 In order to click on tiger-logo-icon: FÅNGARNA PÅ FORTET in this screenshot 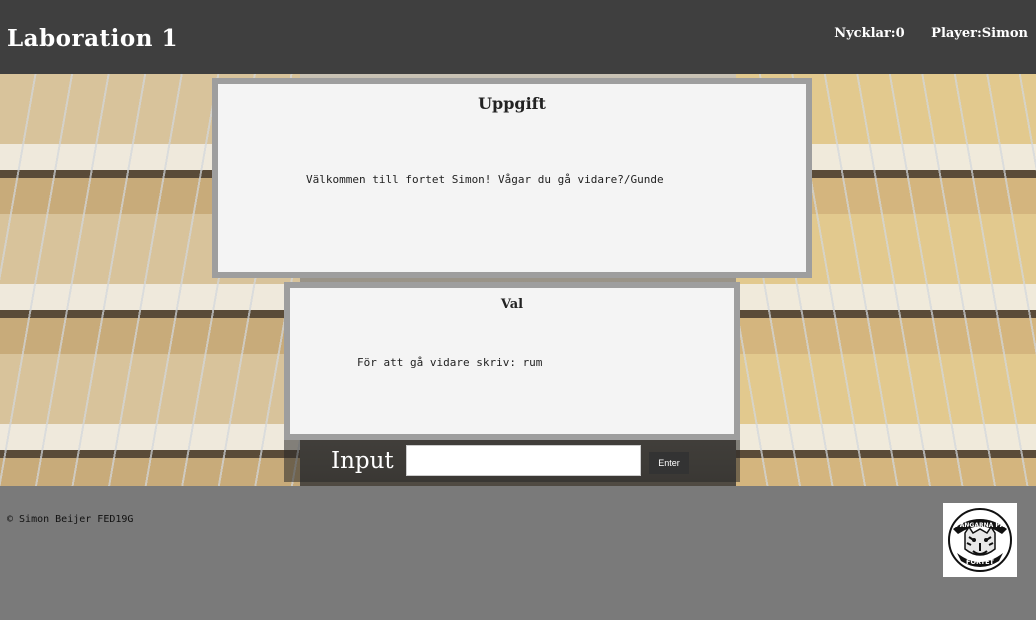, I will do `click(980, 540)`.